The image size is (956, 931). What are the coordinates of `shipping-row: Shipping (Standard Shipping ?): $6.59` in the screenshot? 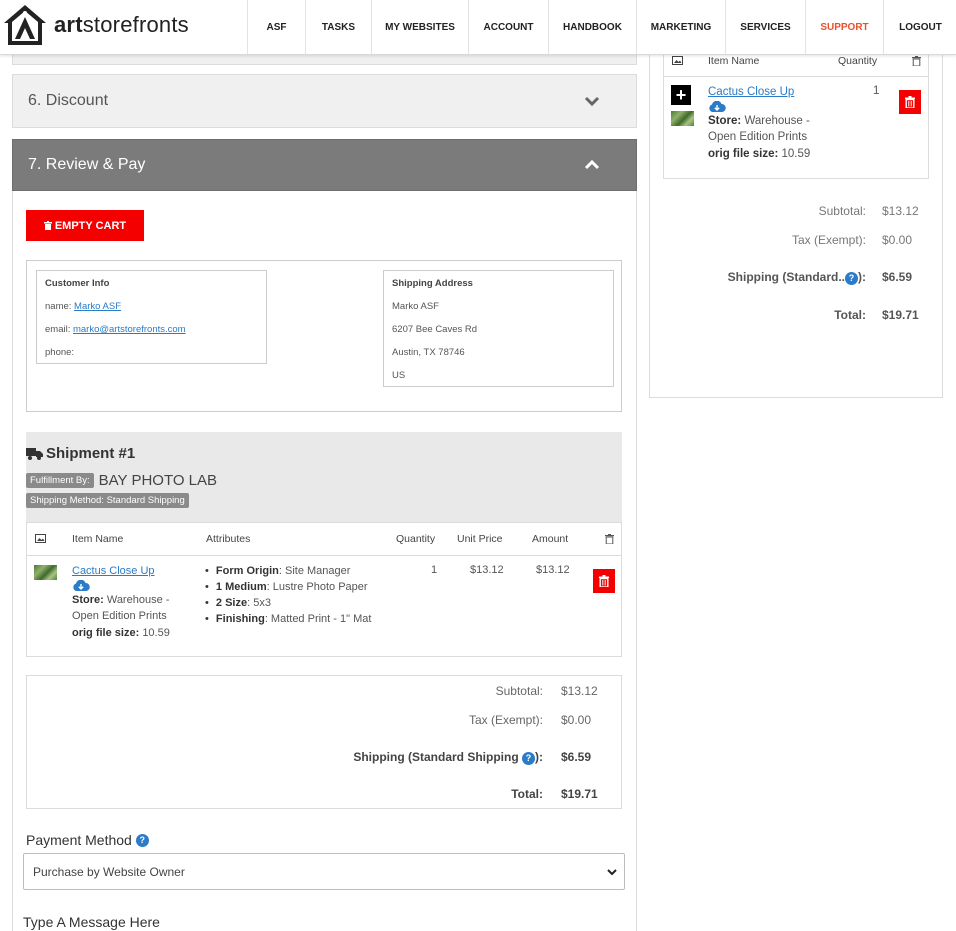 It's located at (472, 757).